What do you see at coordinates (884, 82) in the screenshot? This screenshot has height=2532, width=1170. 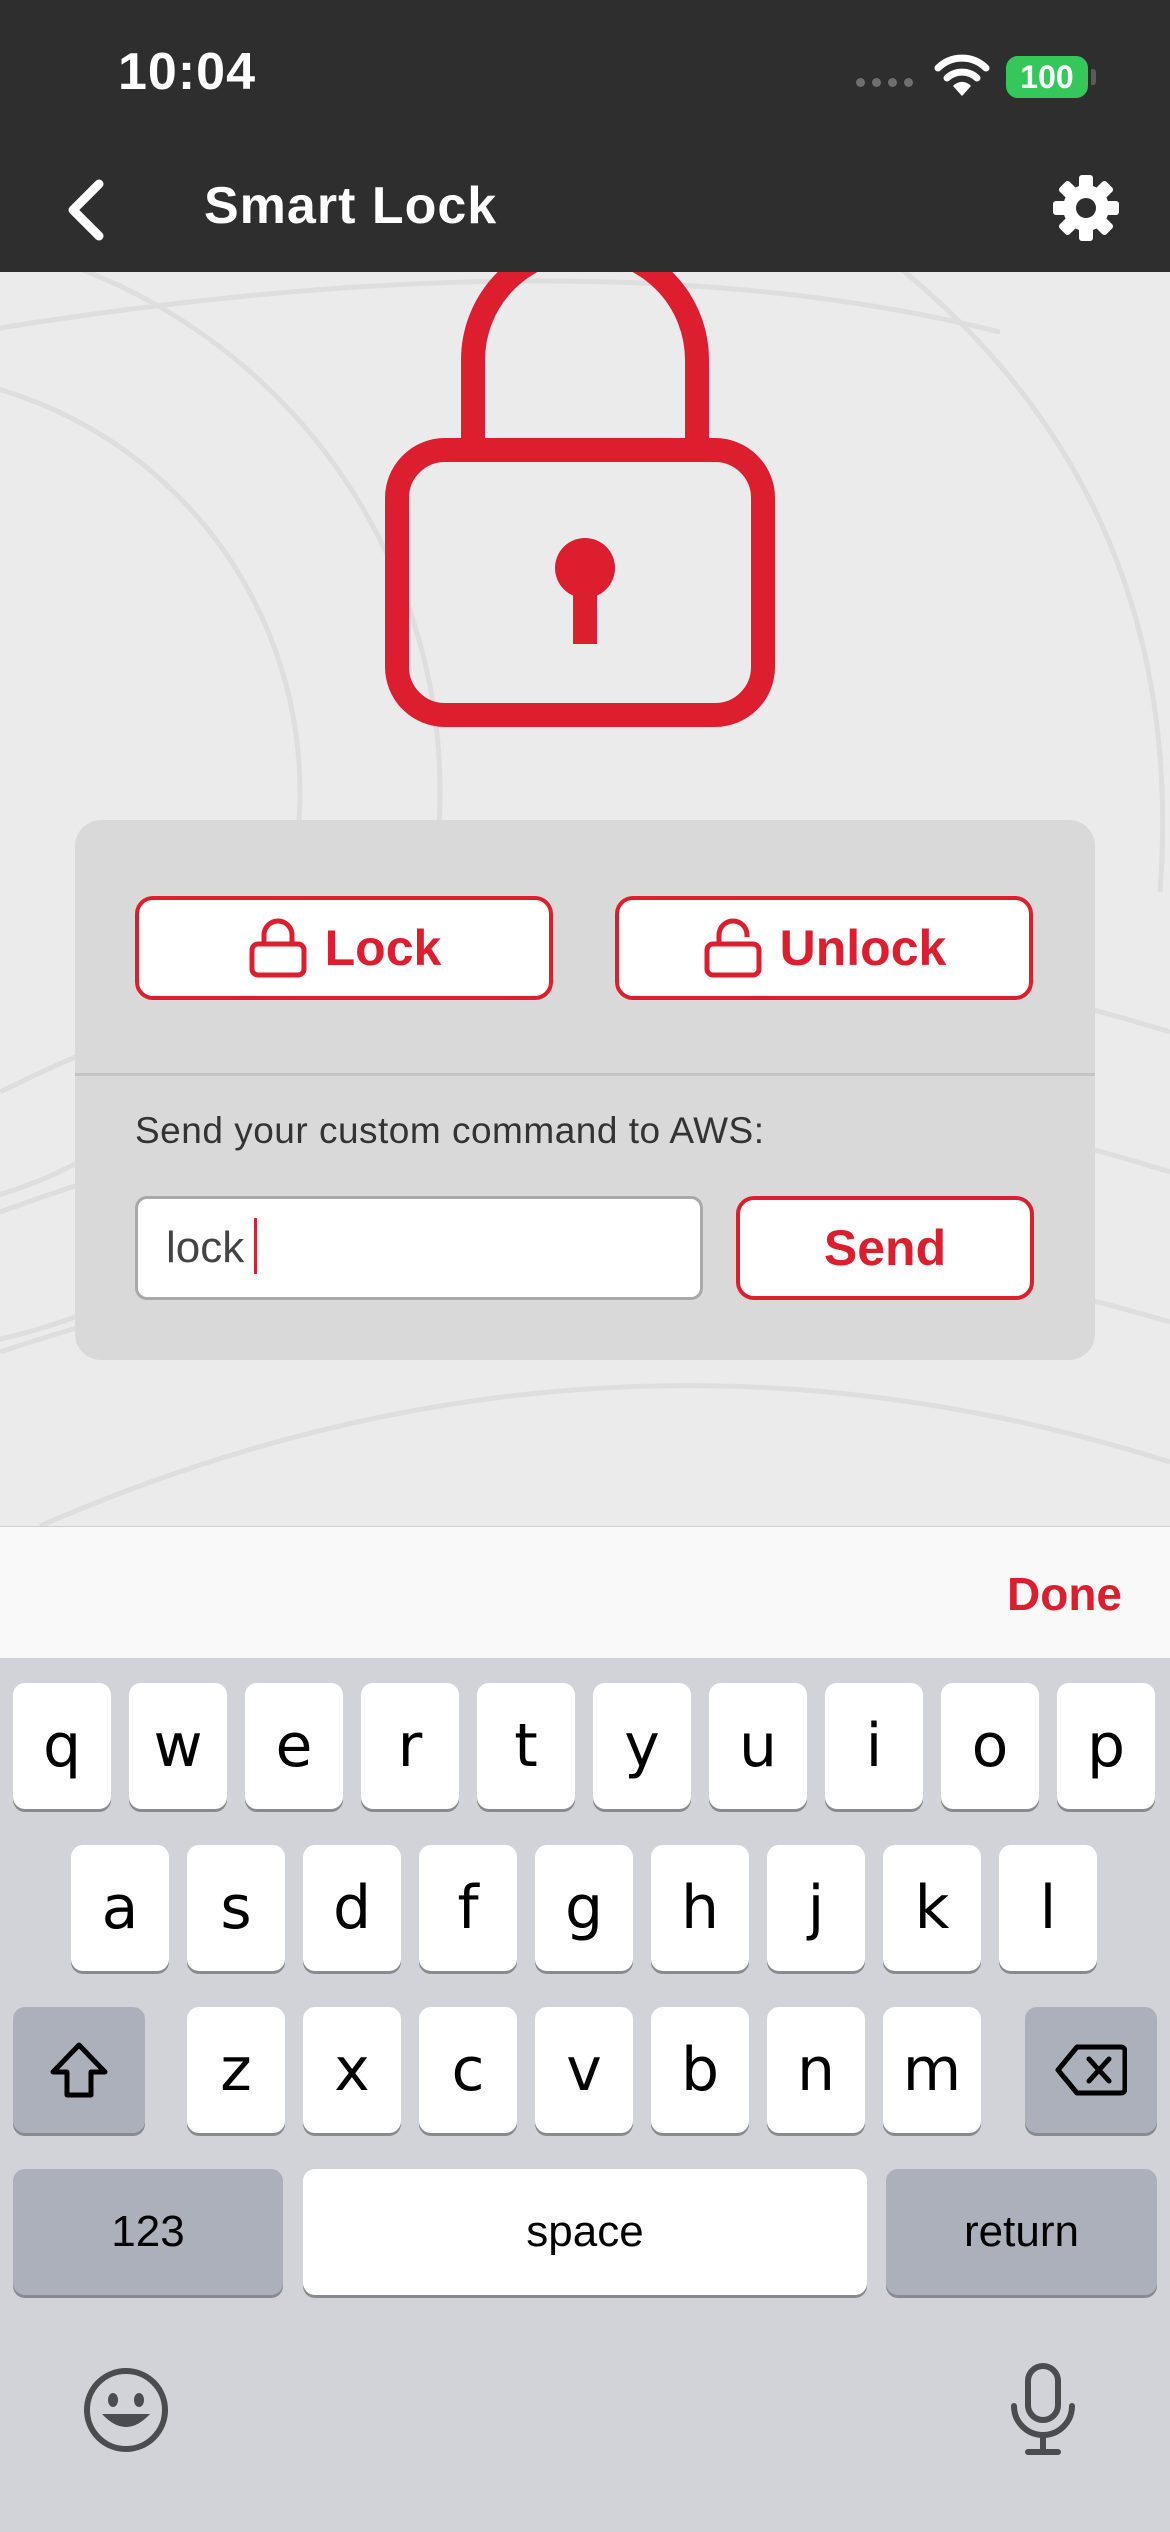 I see `cellular-signal-icon` at bounding box center [884, 82].